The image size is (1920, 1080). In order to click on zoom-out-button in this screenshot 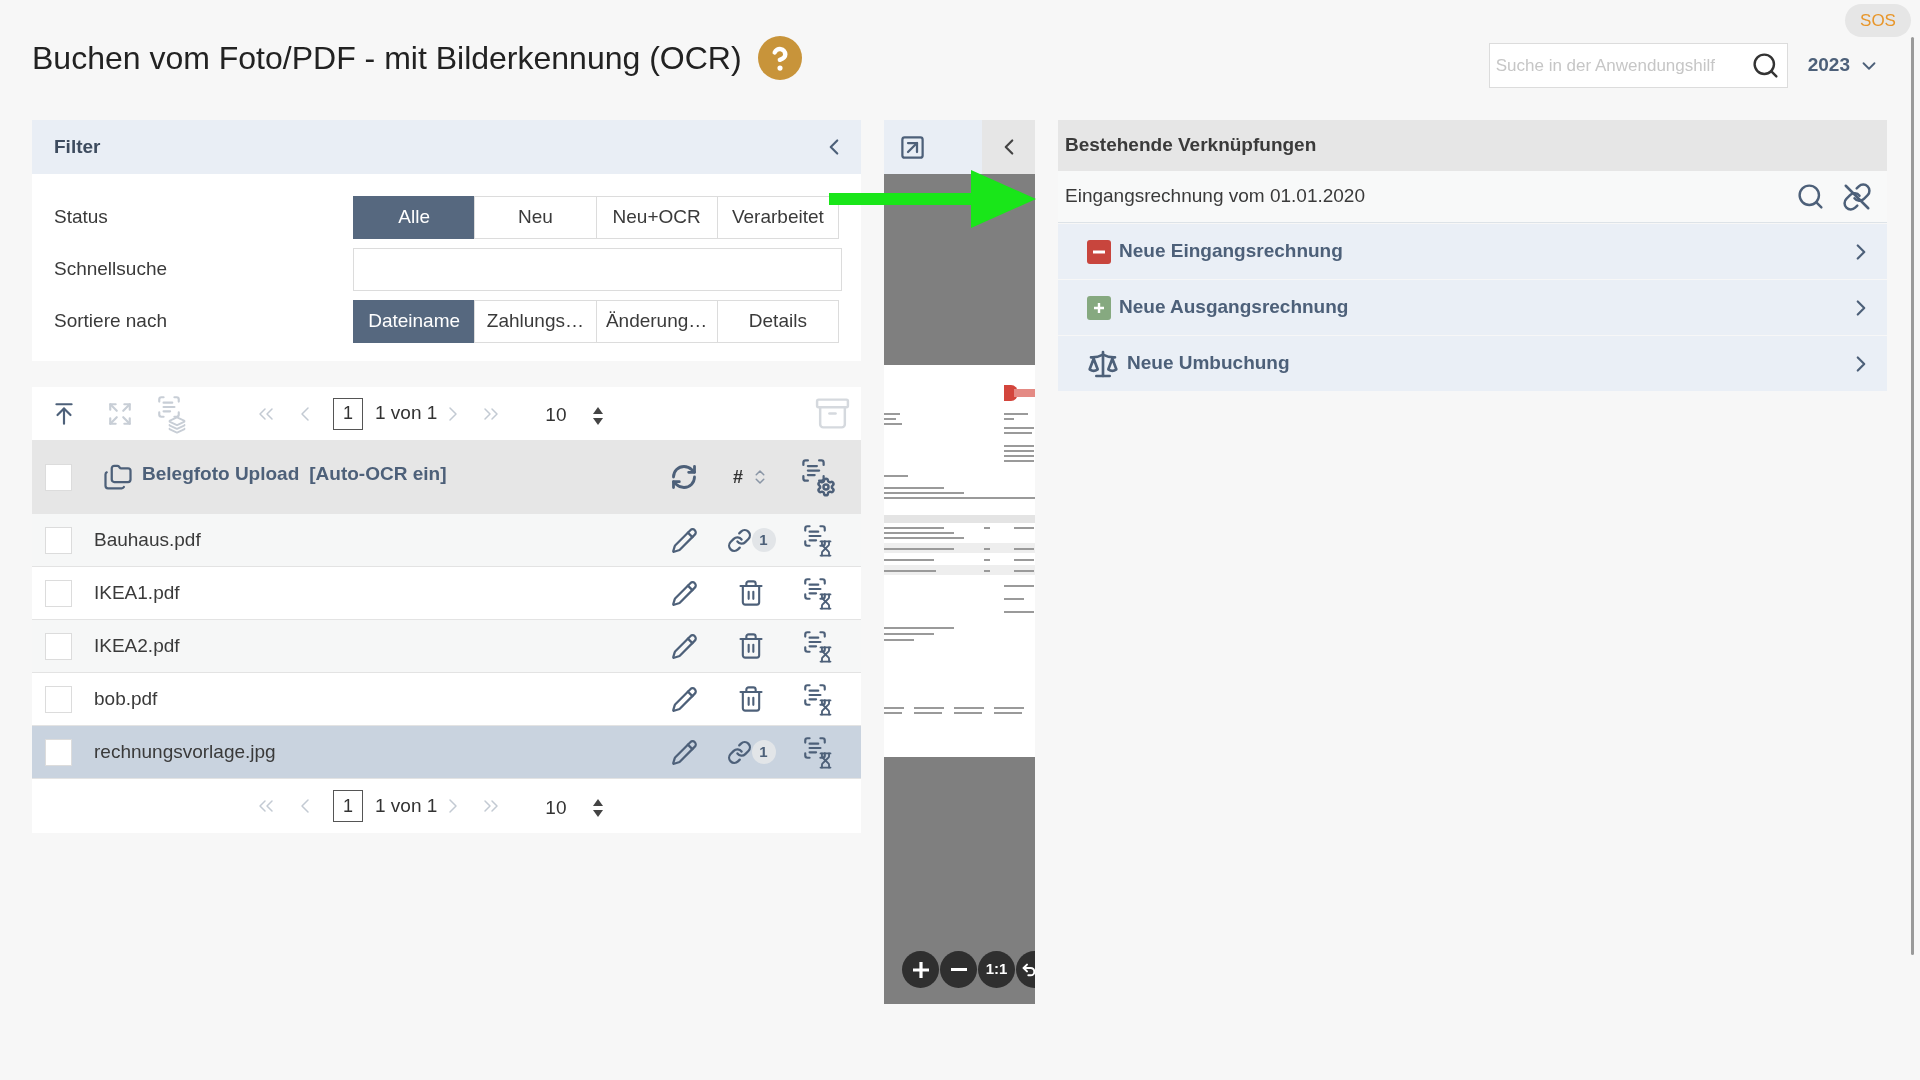, I will do `click(958, 969)`.